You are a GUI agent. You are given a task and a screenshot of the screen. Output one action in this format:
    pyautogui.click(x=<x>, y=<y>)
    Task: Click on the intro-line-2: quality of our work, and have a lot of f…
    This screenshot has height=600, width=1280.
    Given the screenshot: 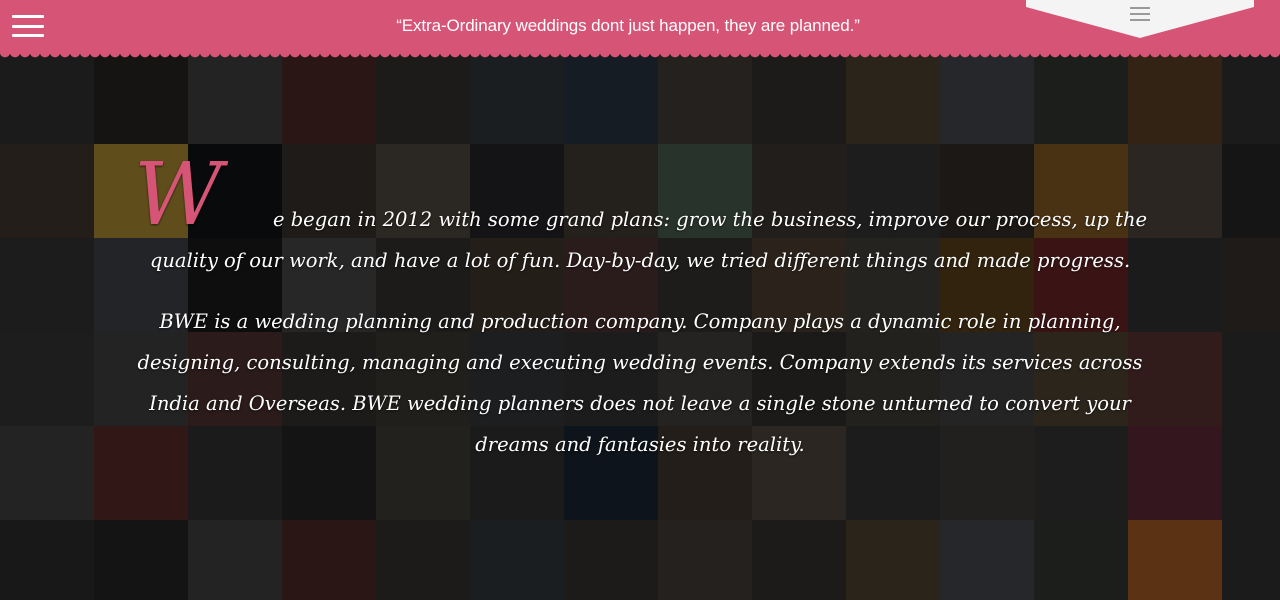 What is the action you would take?
    pyautogui.click(x=640, y=260)
    